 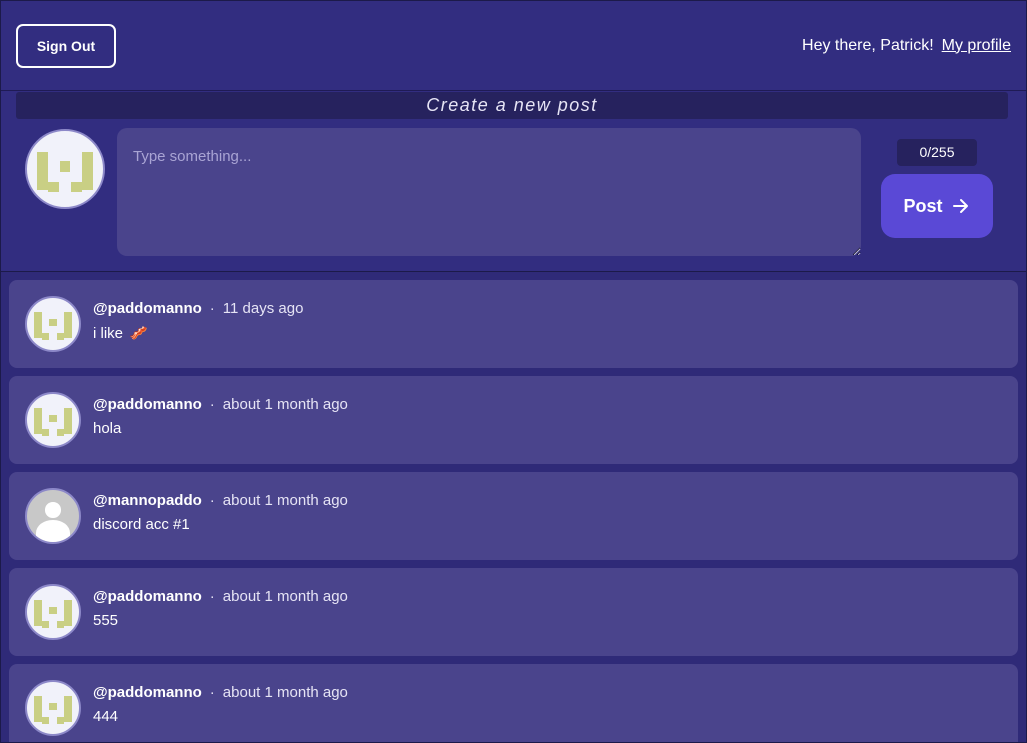 I want to click on my-profile-link: My profile, so click(x=976, y=46).